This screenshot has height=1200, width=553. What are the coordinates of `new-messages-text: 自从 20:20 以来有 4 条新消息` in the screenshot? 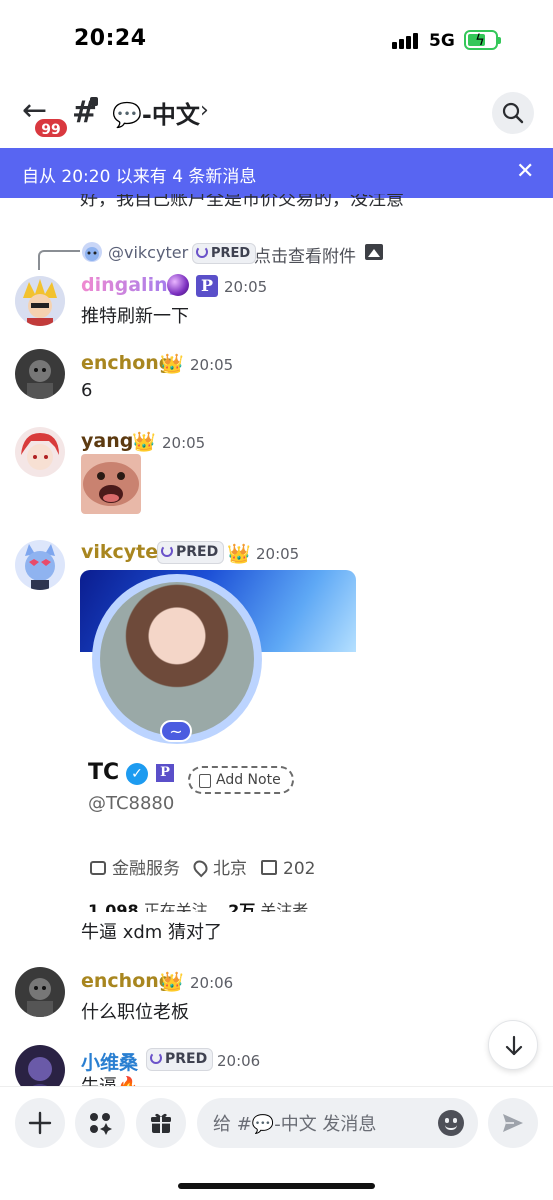 It's located at (139, 177).